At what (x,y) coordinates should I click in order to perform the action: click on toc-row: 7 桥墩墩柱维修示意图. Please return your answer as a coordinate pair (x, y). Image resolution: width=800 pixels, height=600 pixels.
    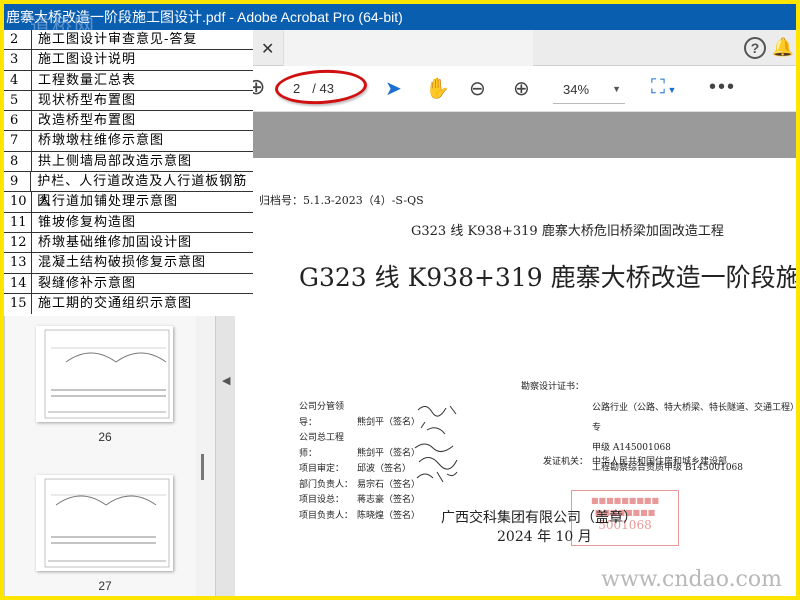
    Looking at the image, I should click on (128, 141).